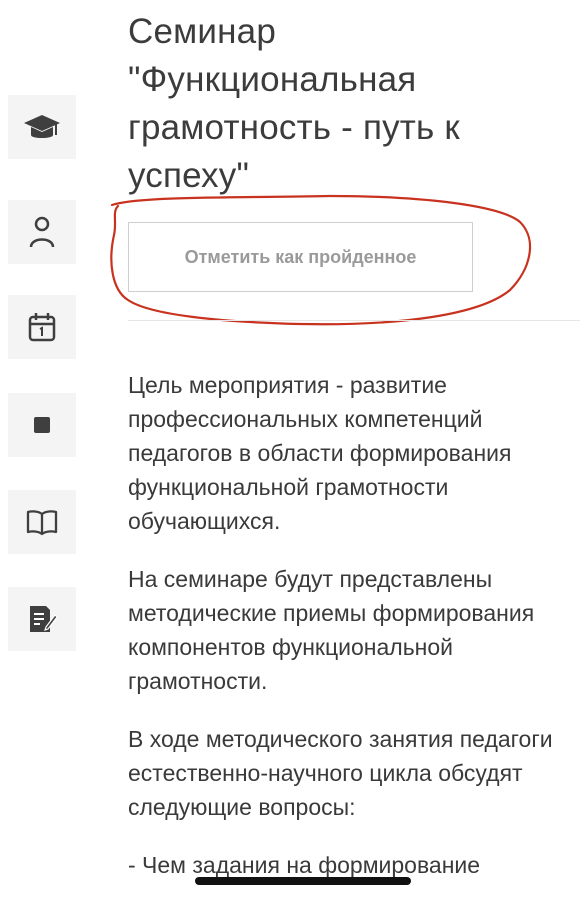 The height and width of the screenshot is (899, 580). I want to click on sidebar-item-profile, so click(42, 232).